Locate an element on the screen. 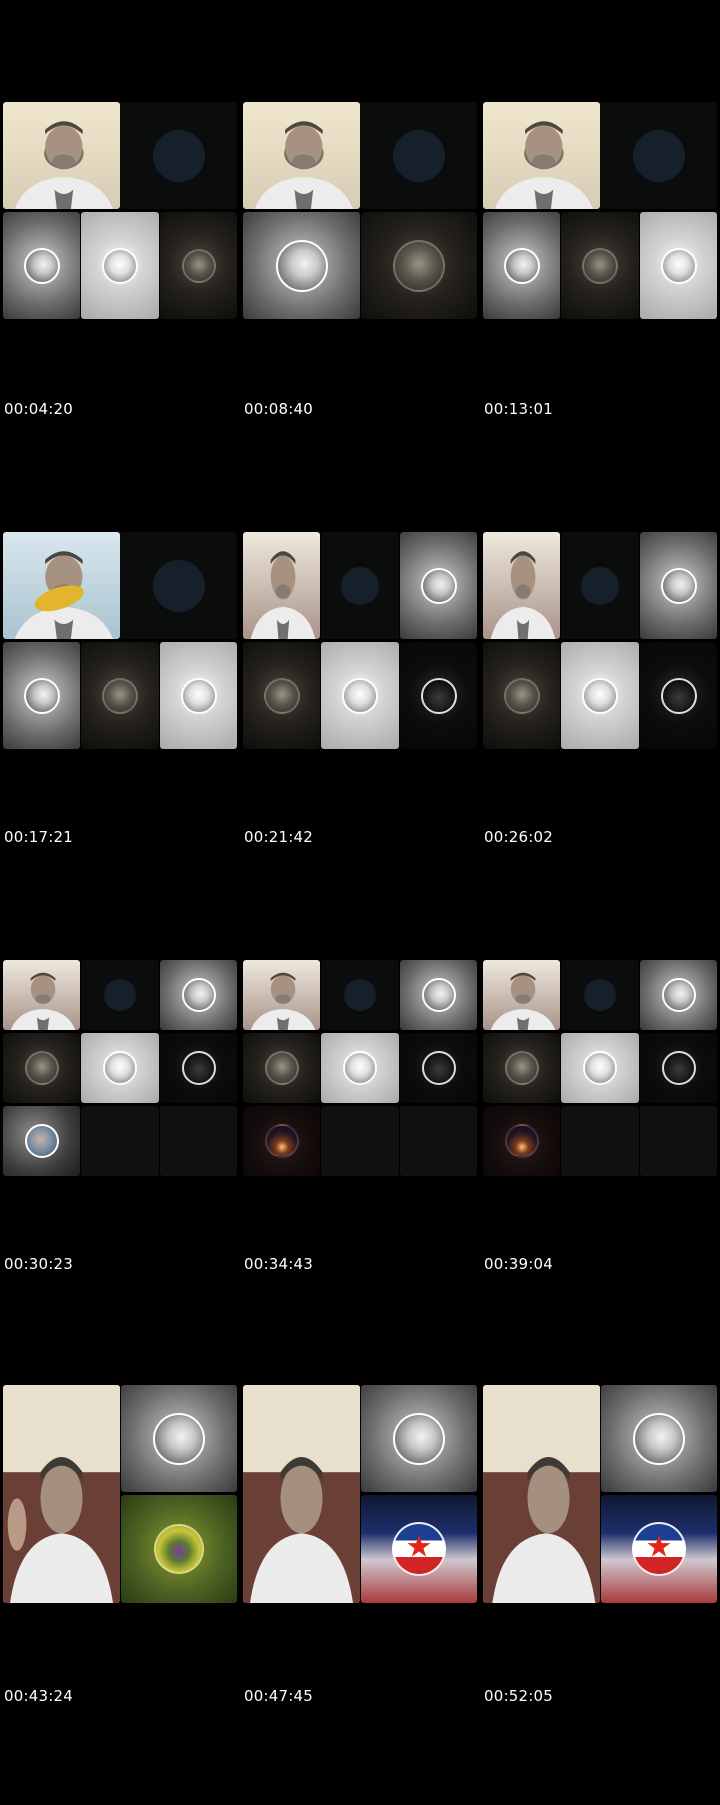 The height and width of the screenshot is (1805, 720). timestamp-label: 00:21:42 is located at coordinates (278, 837).